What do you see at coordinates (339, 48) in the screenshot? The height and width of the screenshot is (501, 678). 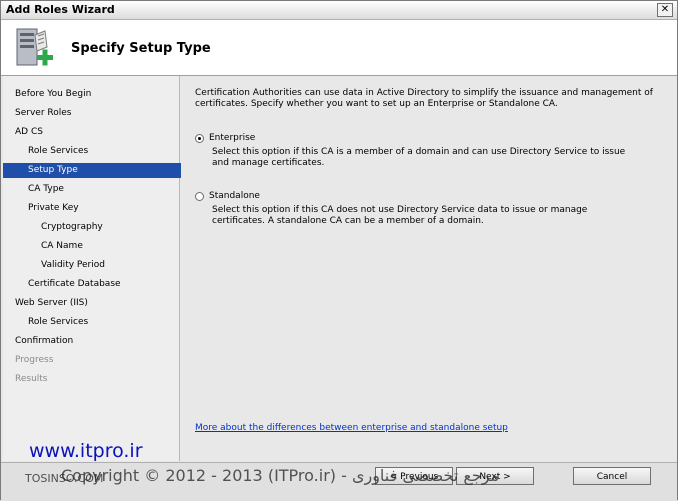 I see `wizard-header: Specify Setup Type` at bounding box center [339, 48].